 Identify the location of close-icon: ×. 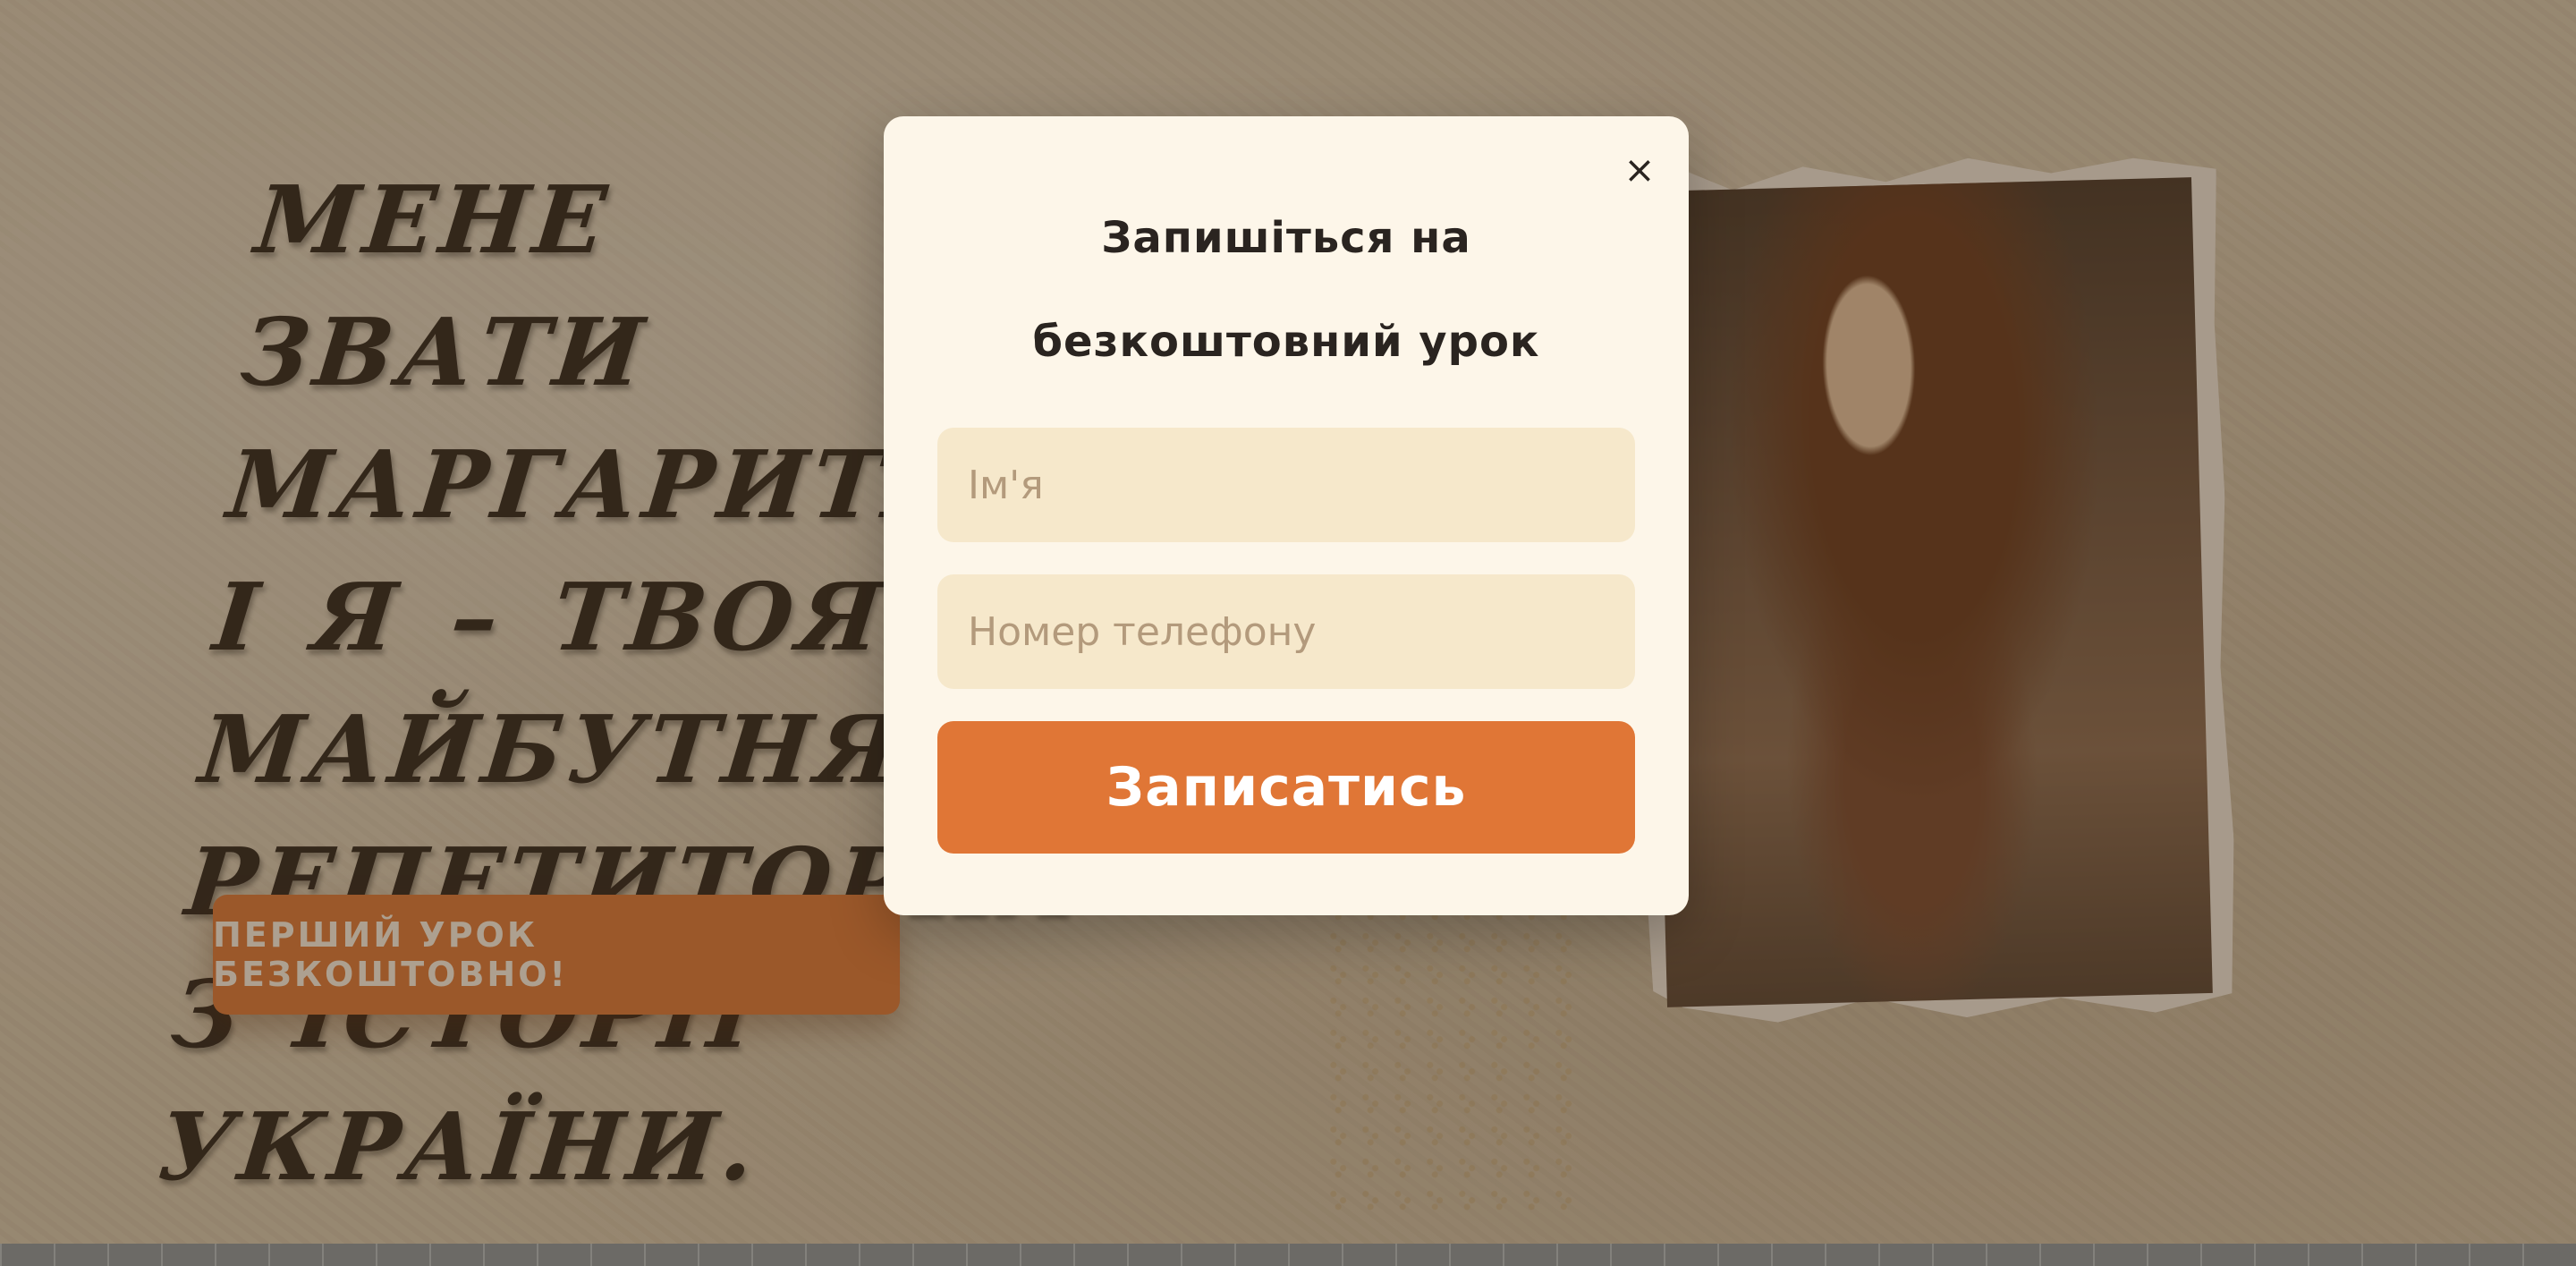
(1639, 169).